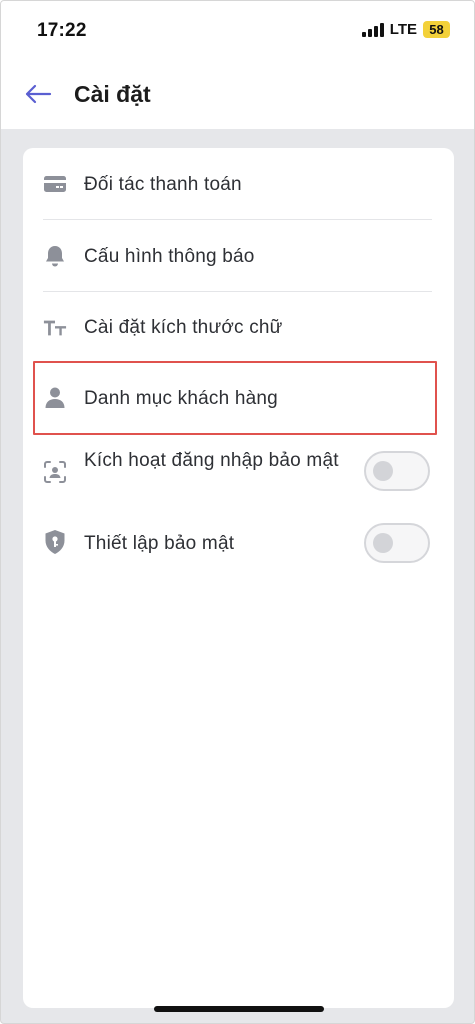 The height and width of the screenshot is (1024, 475). I want to click on settings-item-label: Kích hoạt đăng nhập bảo mật, so click(211, 460).